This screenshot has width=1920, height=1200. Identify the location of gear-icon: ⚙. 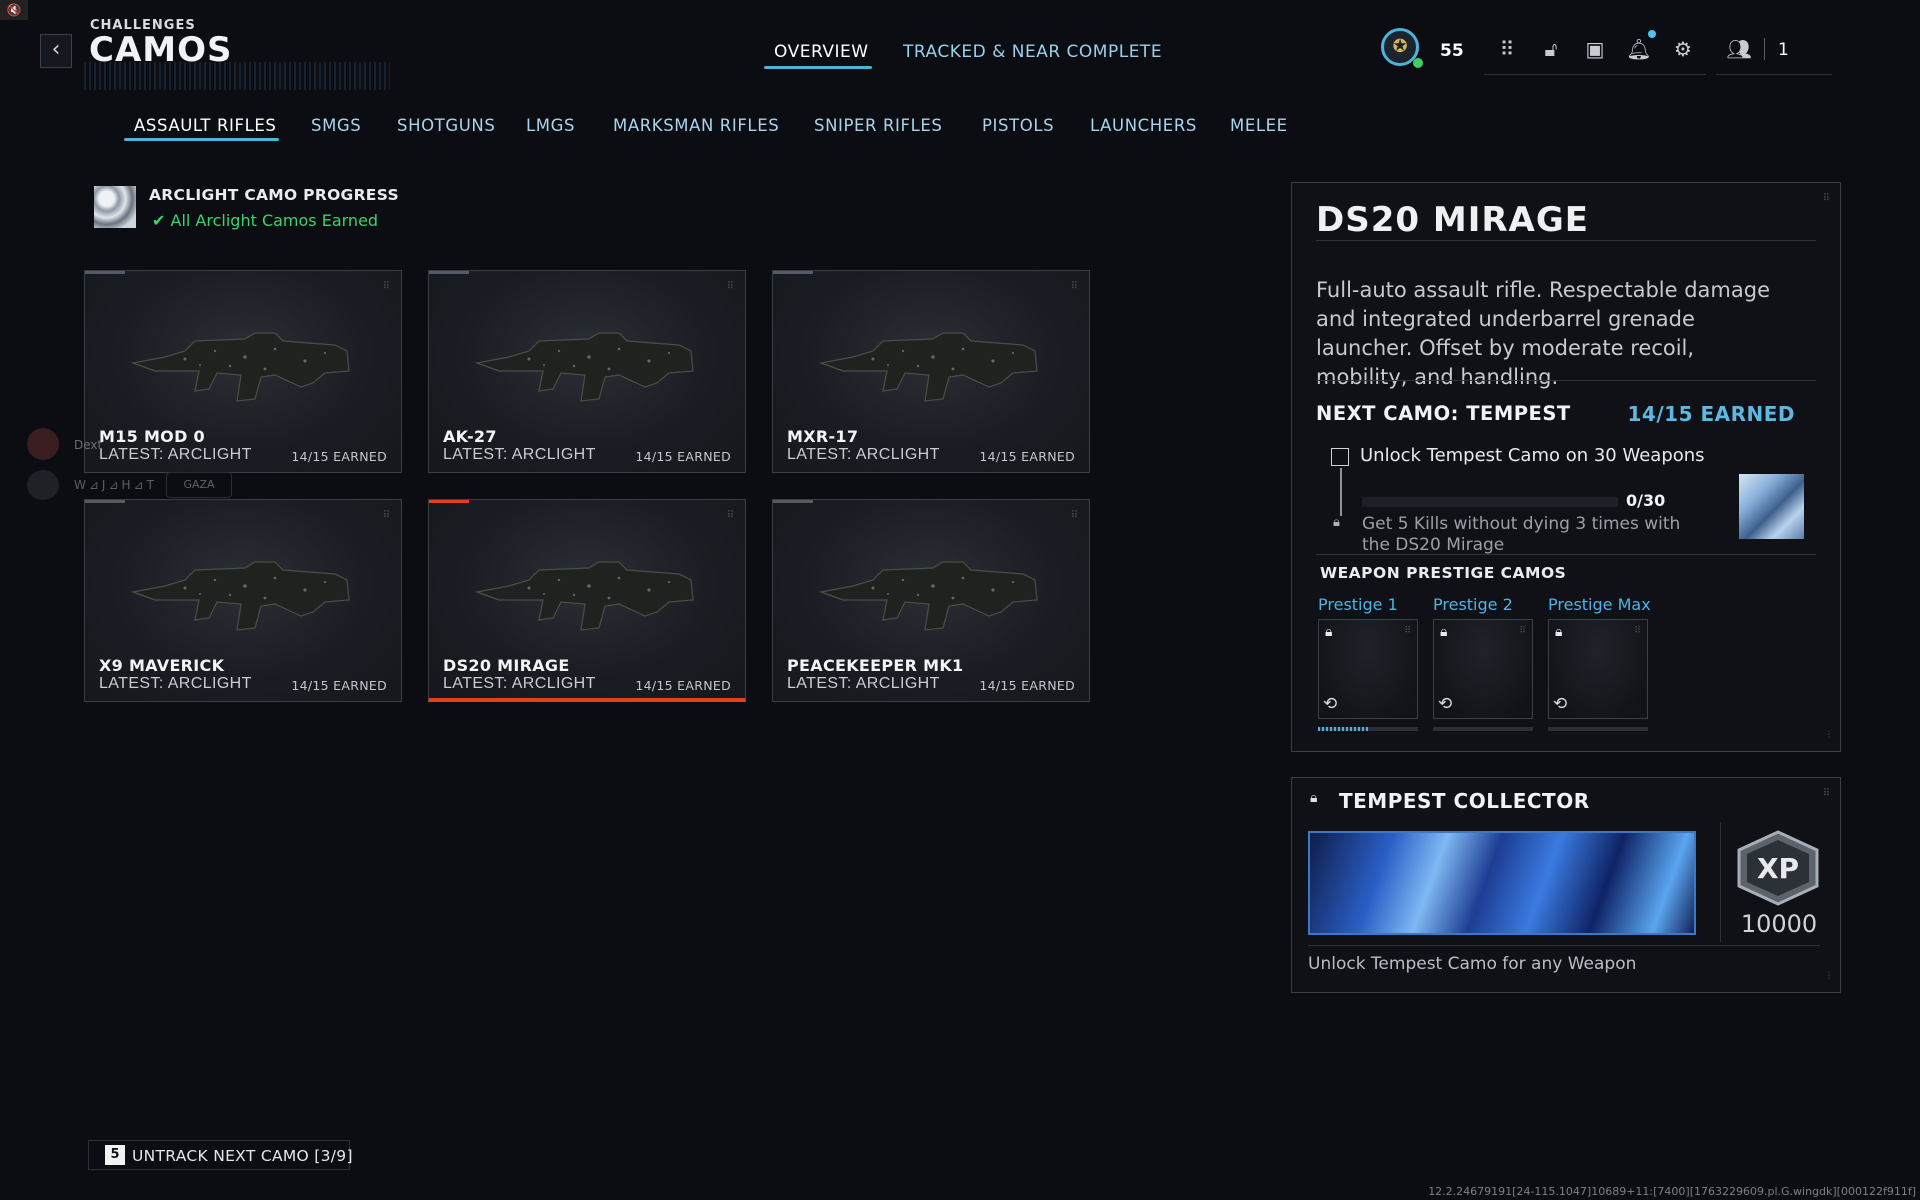
(1683, 49).